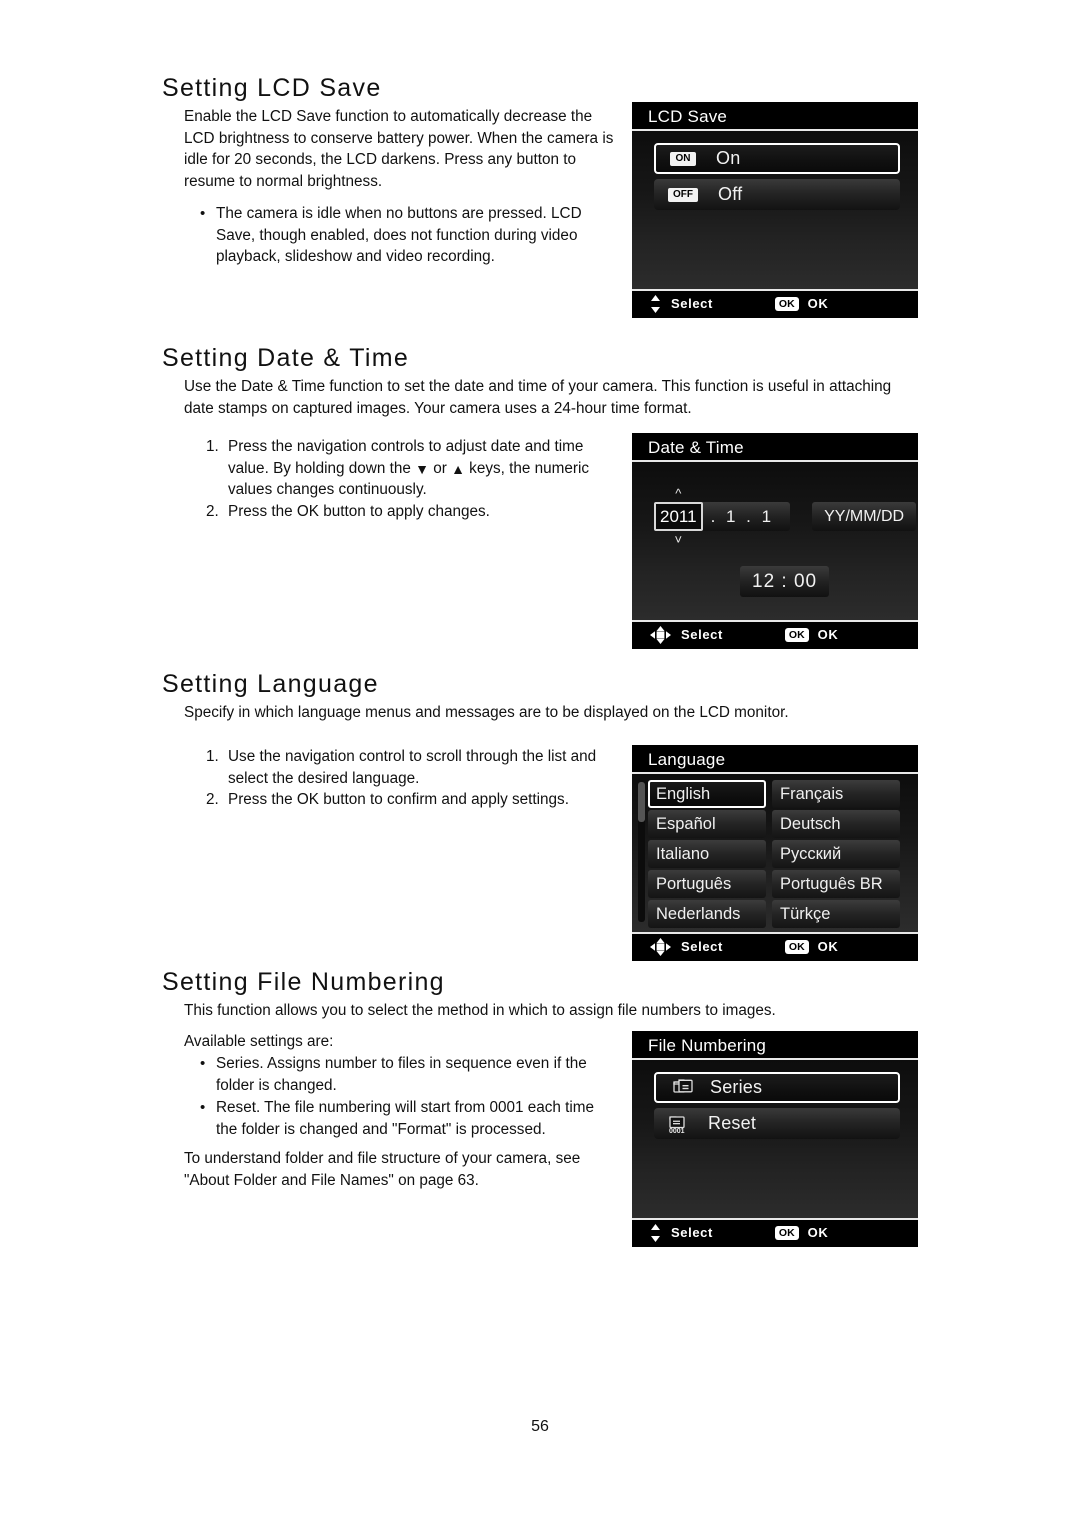 The width and height of the screenshot is (1080, 1527). What do you see at coordinates (732, 1123) in the screenshot?
I see `menu-item-reset-label: Reset` at bounding box center [732, 1123].